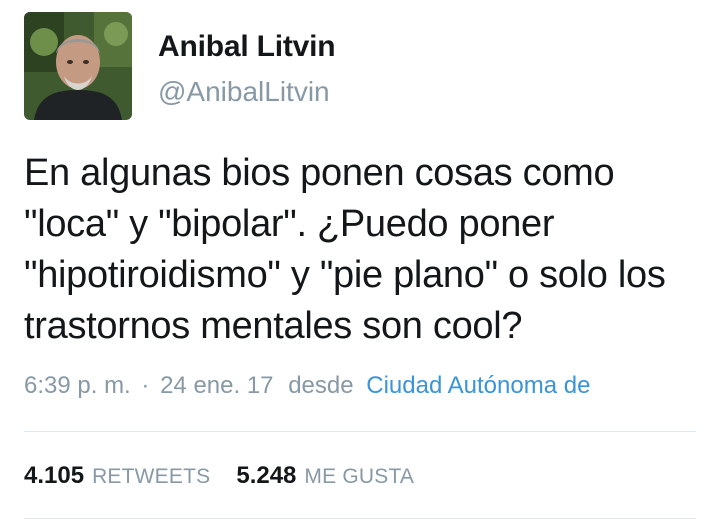  What do you see at coordinates (360, 431) in the screenshot?
I see `stats-divider-top` at bounding box center [360, 431].